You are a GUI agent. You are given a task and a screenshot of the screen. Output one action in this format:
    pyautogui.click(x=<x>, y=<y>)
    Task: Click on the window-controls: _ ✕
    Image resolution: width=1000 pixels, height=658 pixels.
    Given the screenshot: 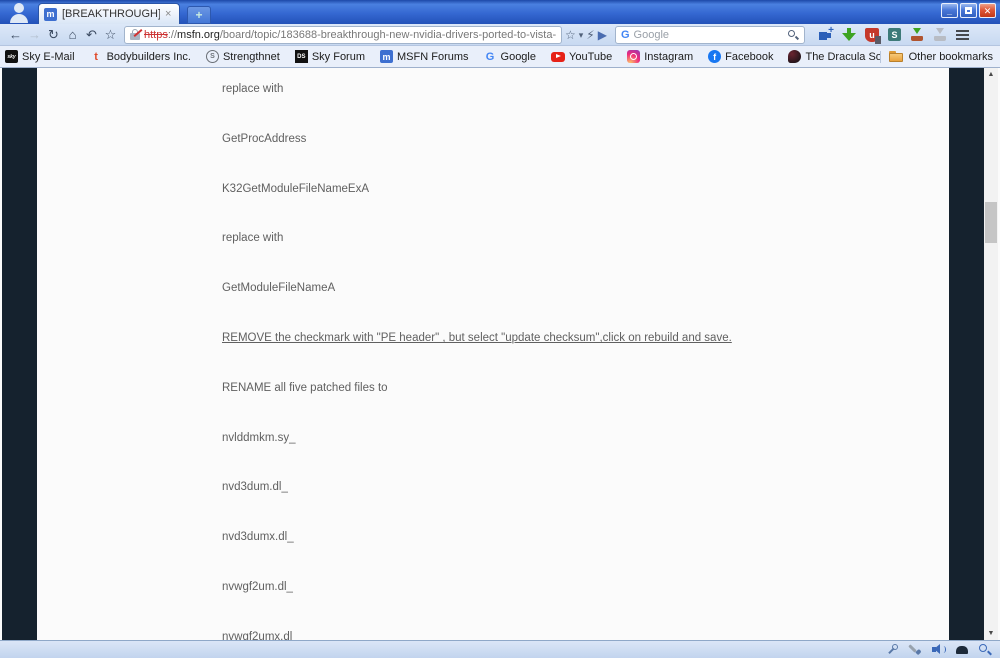 What is the action you would take?
    pyautogui.click(x=968, y=10)
    